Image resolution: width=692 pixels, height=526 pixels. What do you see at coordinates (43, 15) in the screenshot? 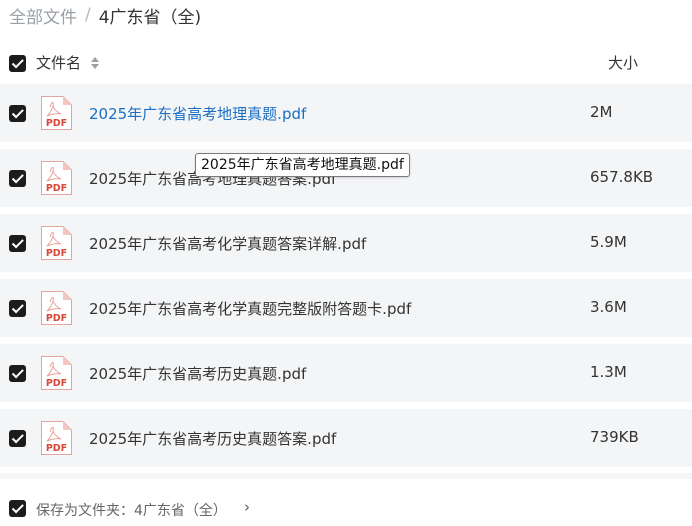
I see `breadcrumb-root: 全部文件` at bounding box center [43, 15].